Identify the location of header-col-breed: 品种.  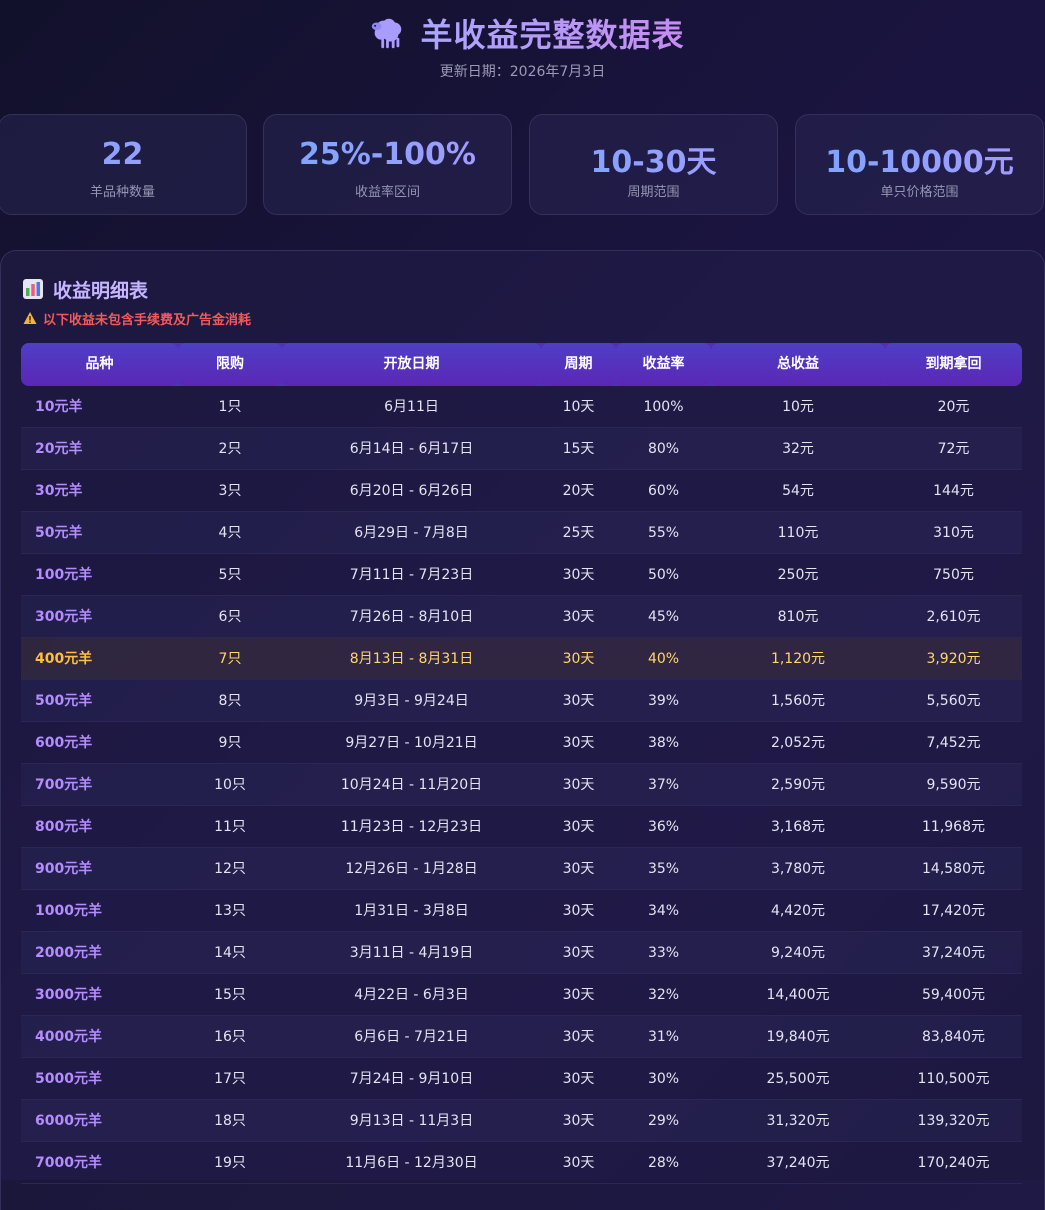
(99, 364).